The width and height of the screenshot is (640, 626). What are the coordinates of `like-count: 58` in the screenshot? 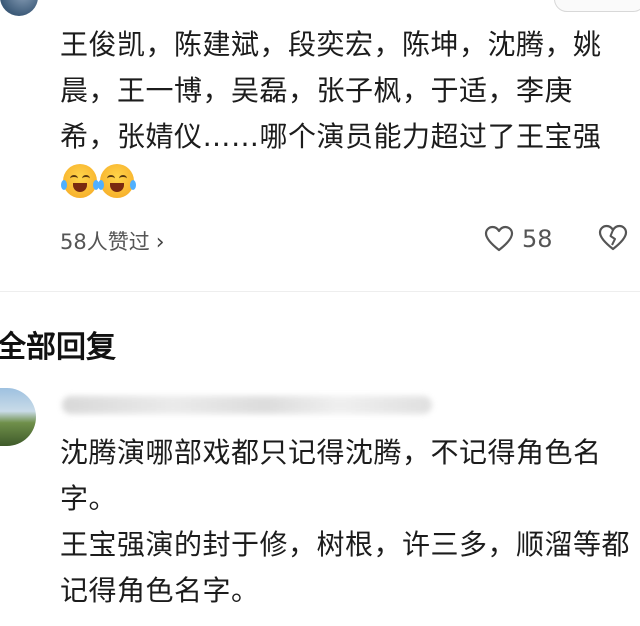 It's located at (537, 239).